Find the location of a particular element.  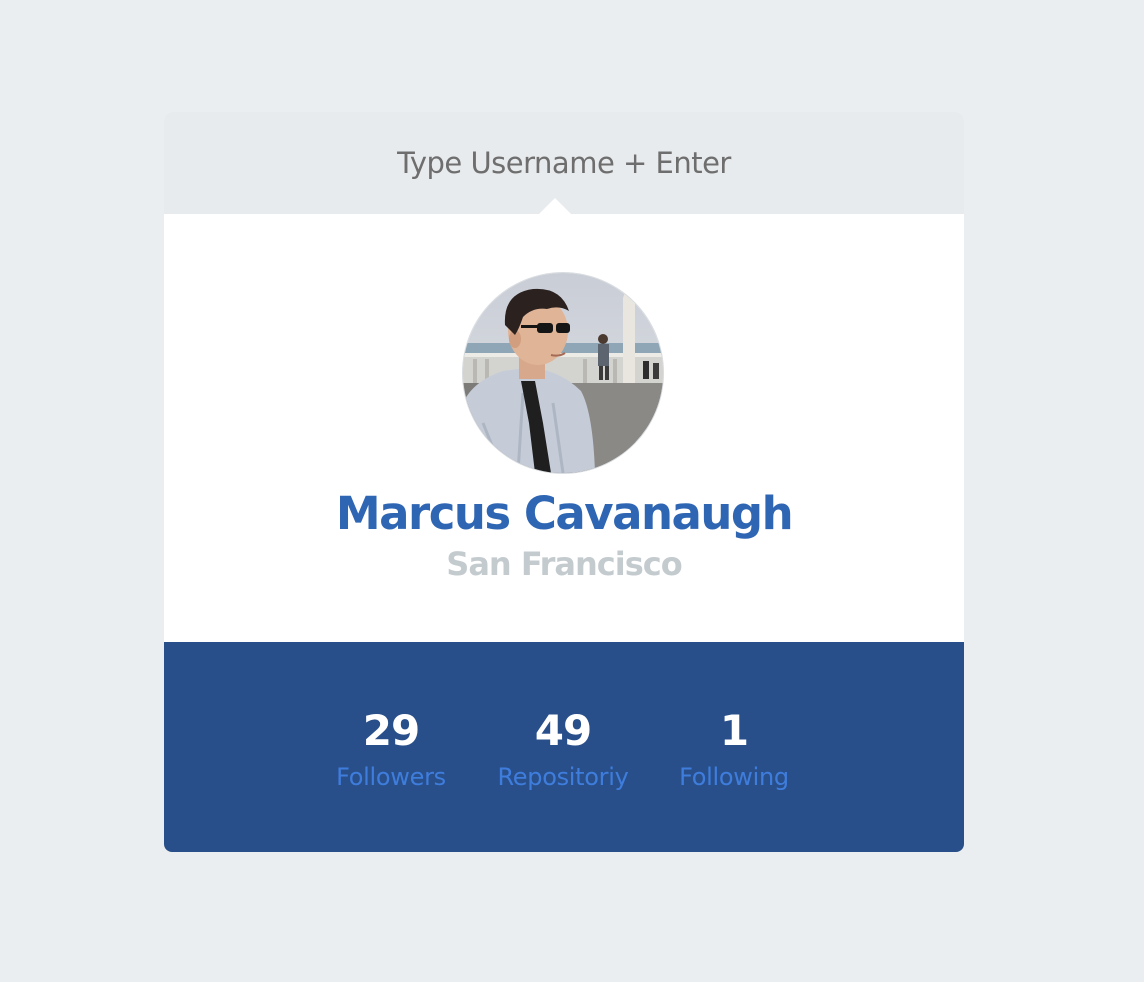

stat-followers-value: 29 is located at coordinates (391, 730).